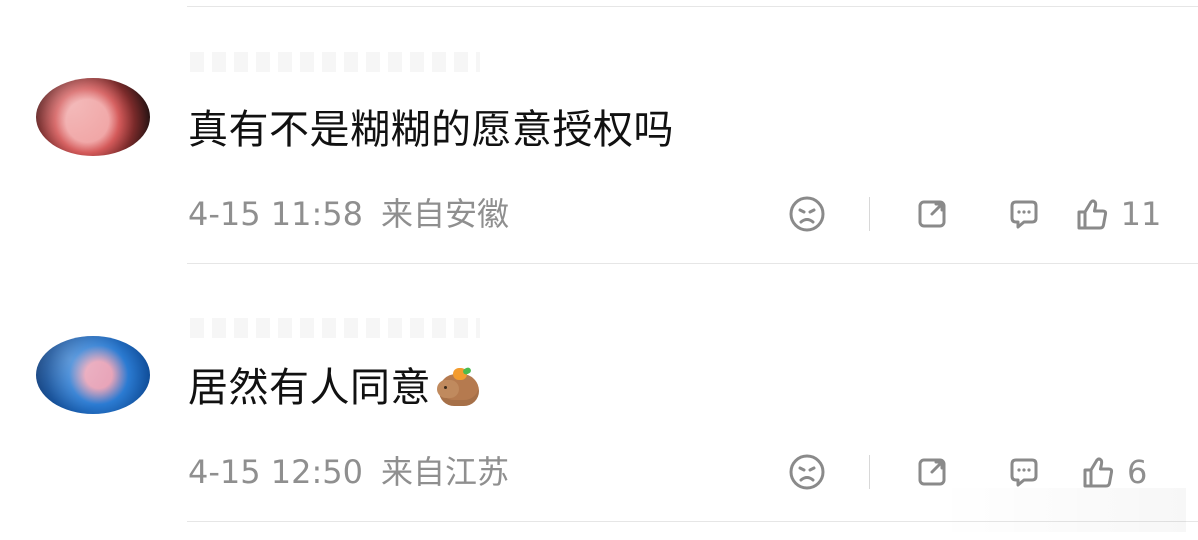  I want to click on avatar, so click(93, 375).